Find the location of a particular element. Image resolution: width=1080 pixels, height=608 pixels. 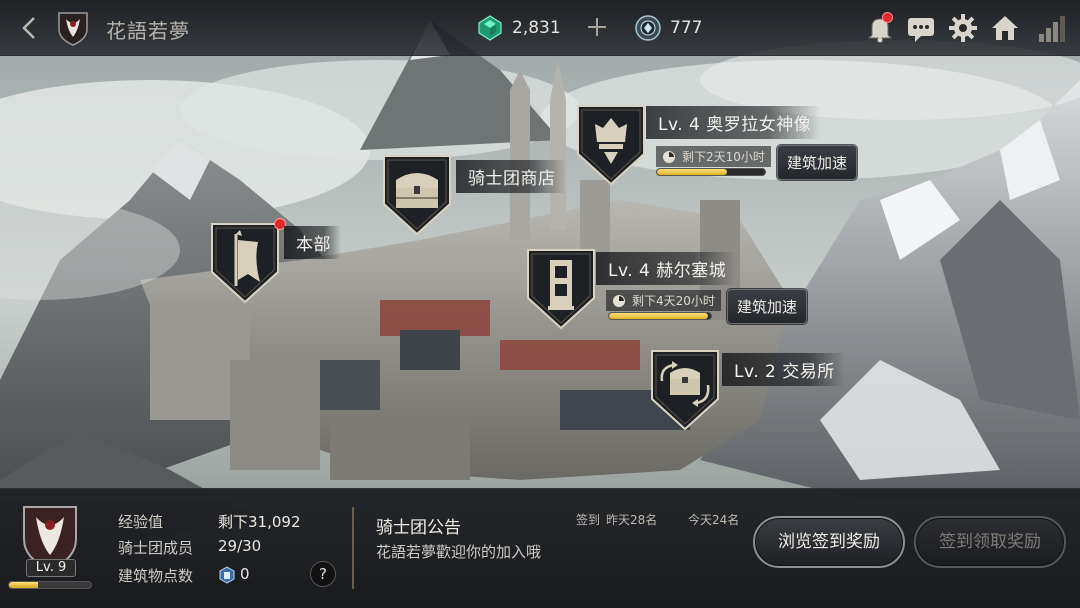

add-gems-button is located at coordinates (597, 27).